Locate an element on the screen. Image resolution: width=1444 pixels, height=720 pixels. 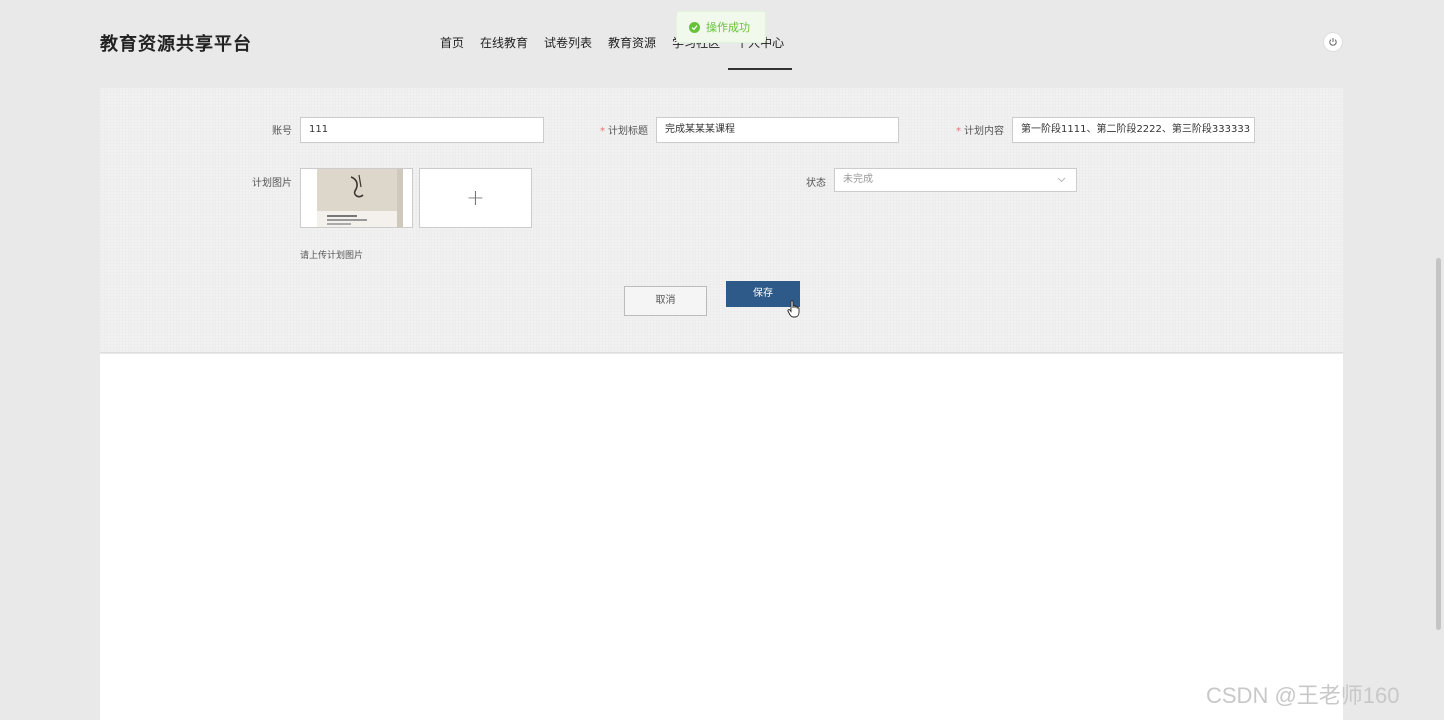
power-icon is located at coordinates (1333, 42).